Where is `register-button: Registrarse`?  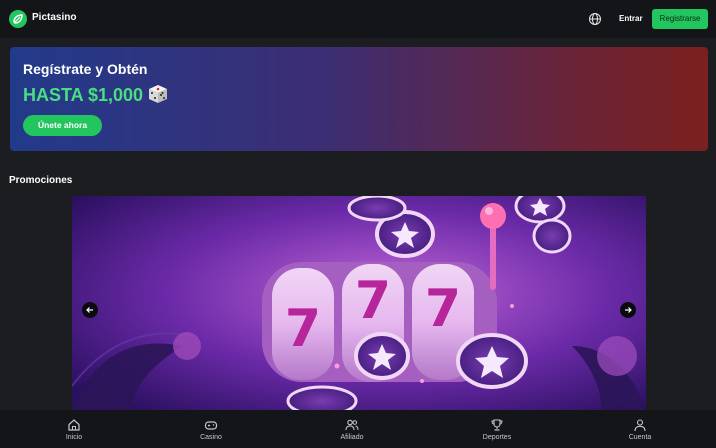
register-button: Registrarse is located at coordinates (680, 19).